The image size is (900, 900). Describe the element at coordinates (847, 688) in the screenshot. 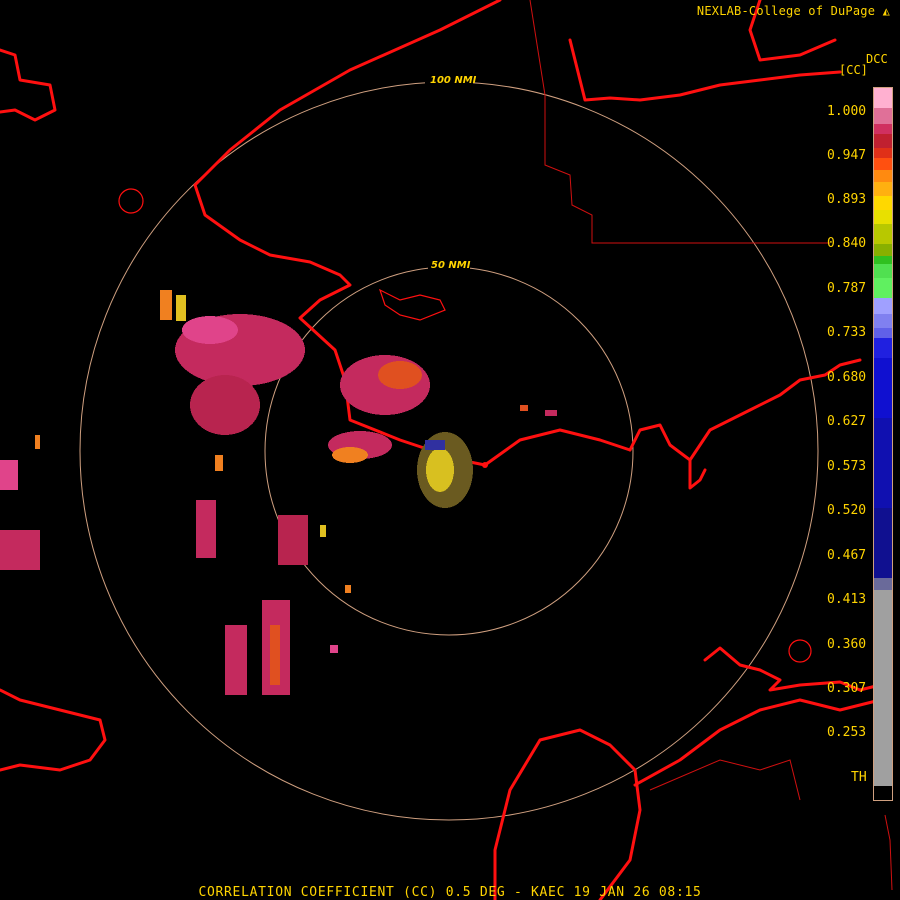

I see `legend-tick: 0.307` at that location.